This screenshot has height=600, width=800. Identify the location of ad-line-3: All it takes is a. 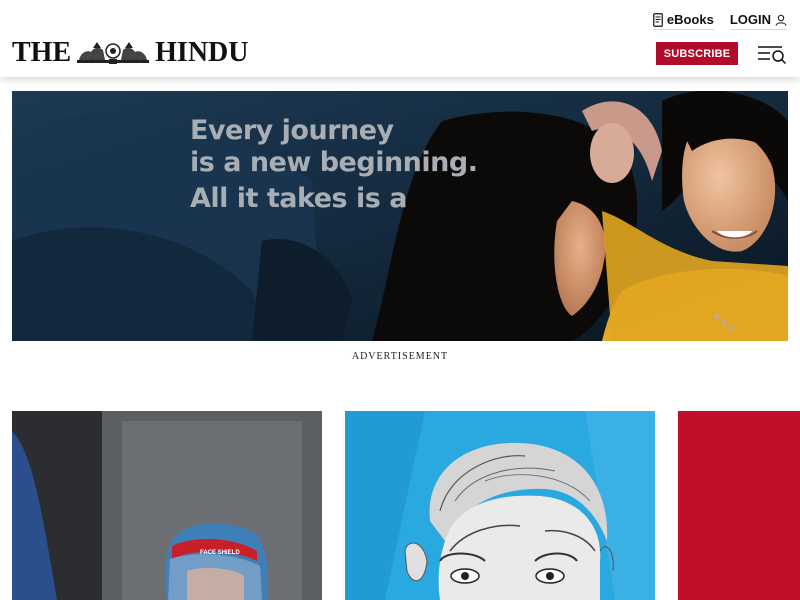
(298, 198).